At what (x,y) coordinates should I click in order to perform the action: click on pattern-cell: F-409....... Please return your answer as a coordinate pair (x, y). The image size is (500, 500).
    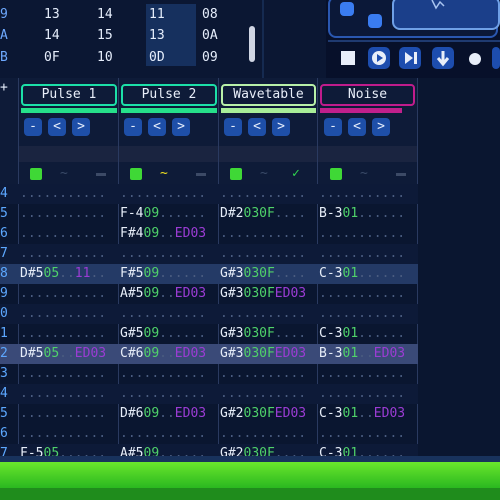
    Looking at the image, I should click on (163, 214).